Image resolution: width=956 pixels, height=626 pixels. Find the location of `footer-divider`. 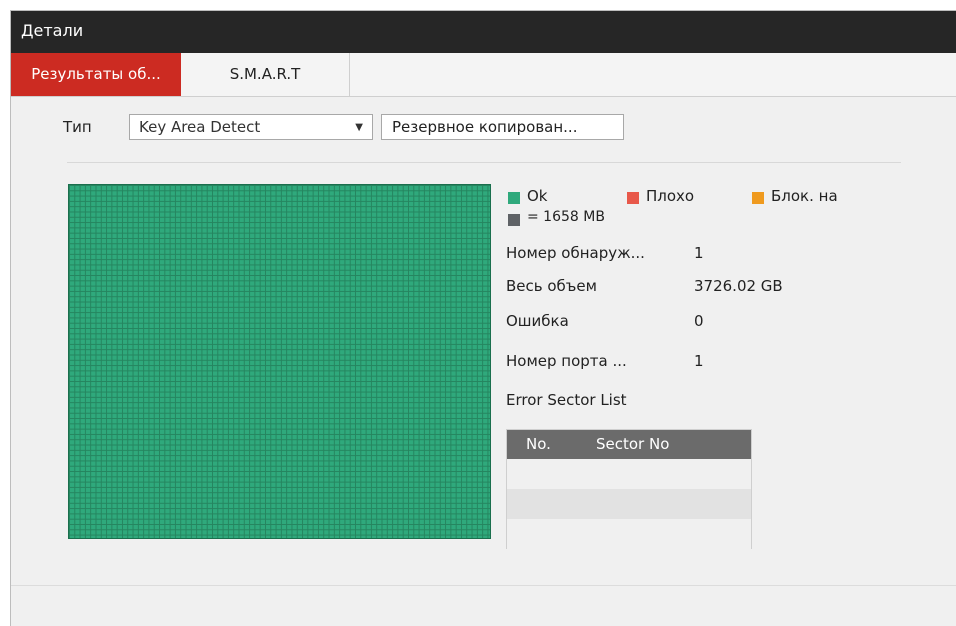

footer-divider is located at coordinates (483, 585).